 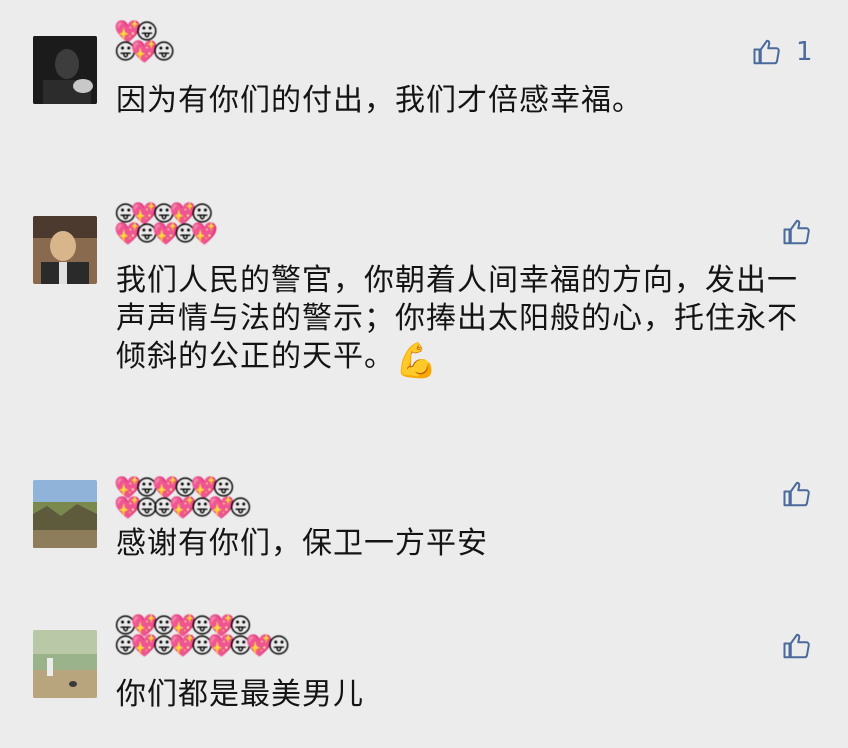 What do you see at coordinates (164, 214) in the screenshot?
I see `name-emoji-row: 😛💖😛💖😛` at bounding box center [164, 214].